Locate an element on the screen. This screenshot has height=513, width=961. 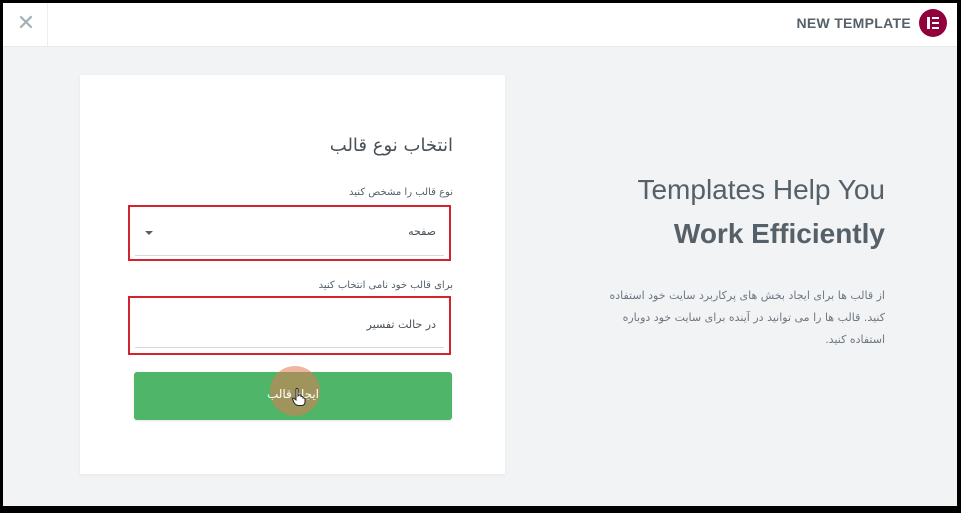
template-name-field is located at coordinates (289, 326).